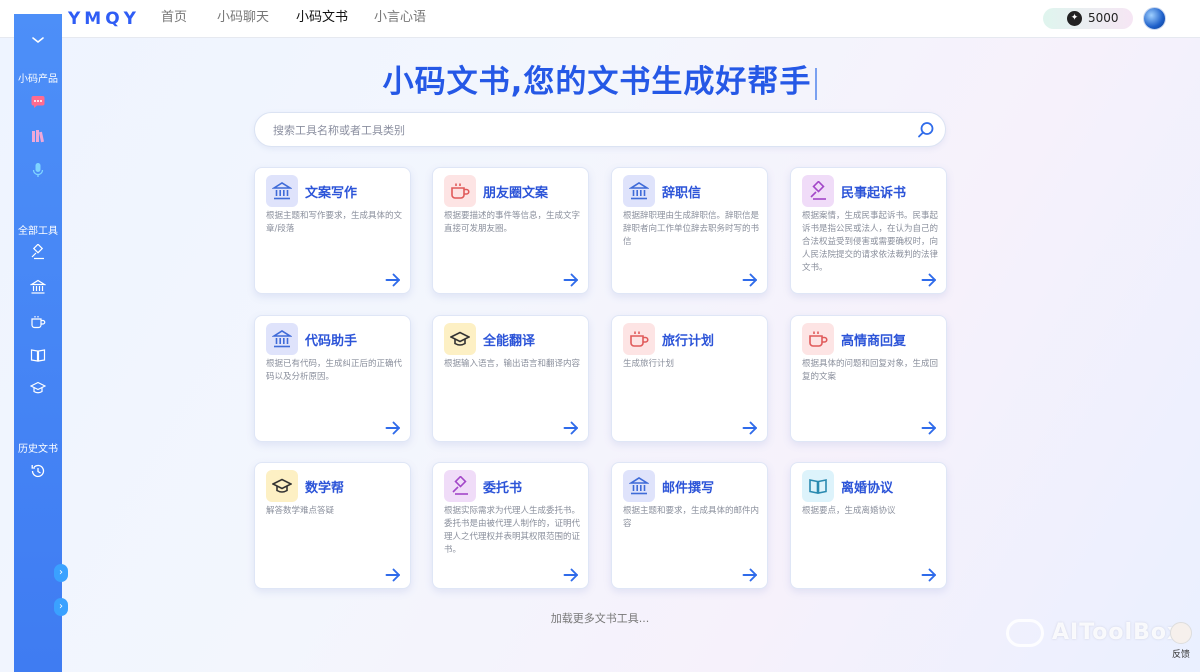 The image size is (1200, 672). What do you see at coordinates (688, 341) in the screenshot?
I see `card-title: 旅行计划` at bounding box center [688, 341].